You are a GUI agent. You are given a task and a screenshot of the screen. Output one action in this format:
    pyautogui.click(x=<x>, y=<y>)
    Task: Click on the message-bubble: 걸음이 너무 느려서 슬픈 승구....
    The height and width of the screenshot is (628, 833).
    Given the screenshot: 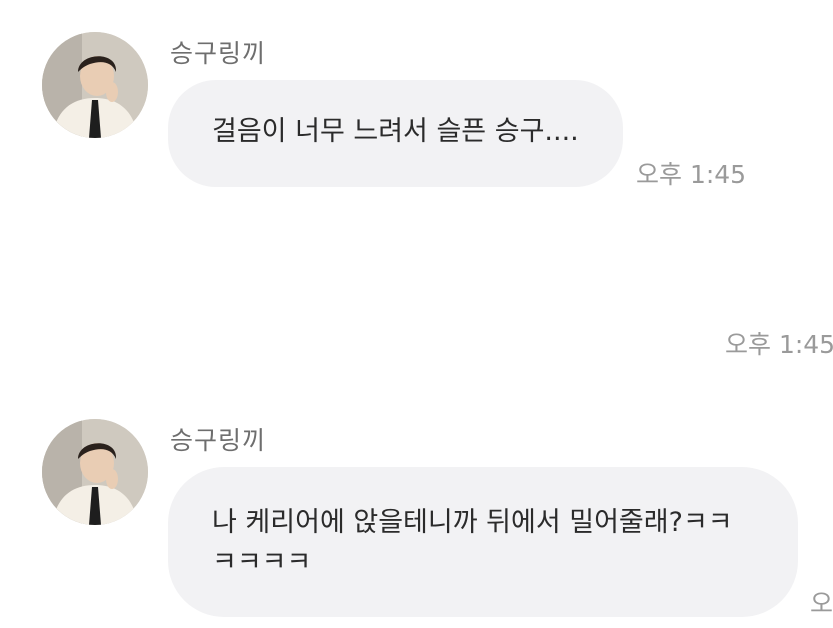 What is the action you would take?
    pyautogui.click(x=395, y=133)
    